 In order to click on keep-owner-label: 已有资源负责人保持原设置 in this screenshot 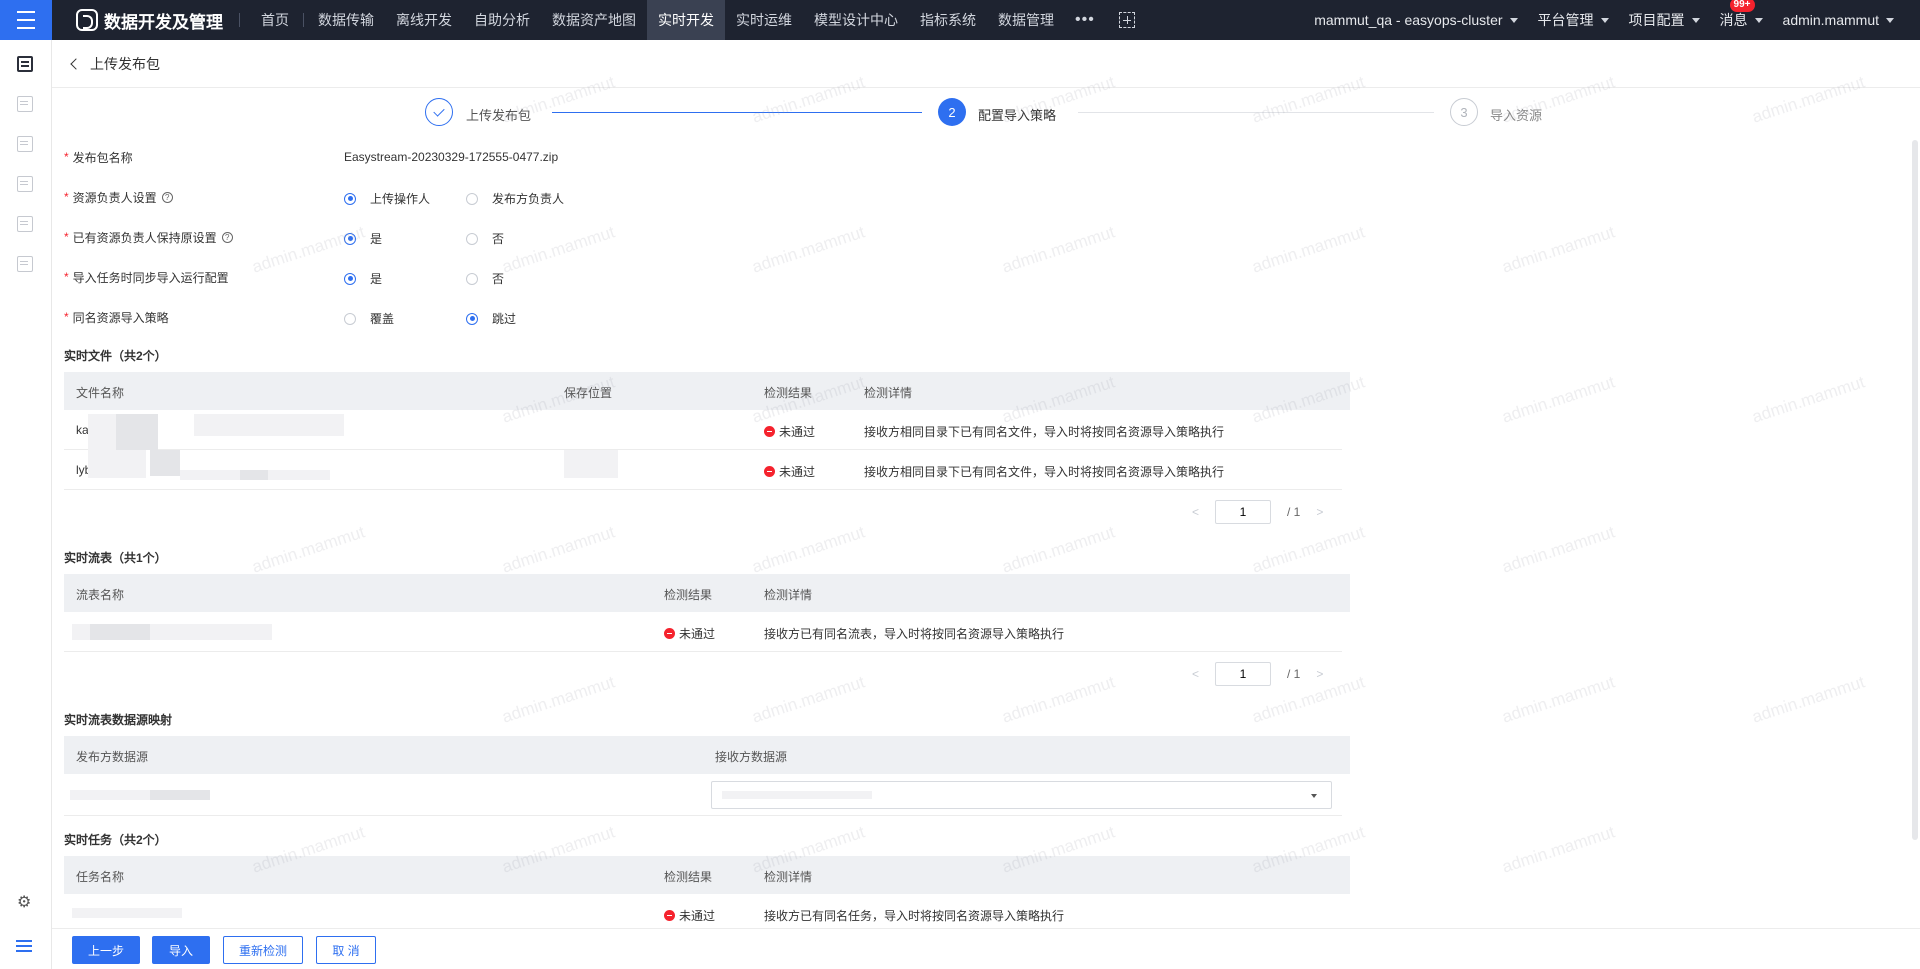, I will do `click(144, 237)`.